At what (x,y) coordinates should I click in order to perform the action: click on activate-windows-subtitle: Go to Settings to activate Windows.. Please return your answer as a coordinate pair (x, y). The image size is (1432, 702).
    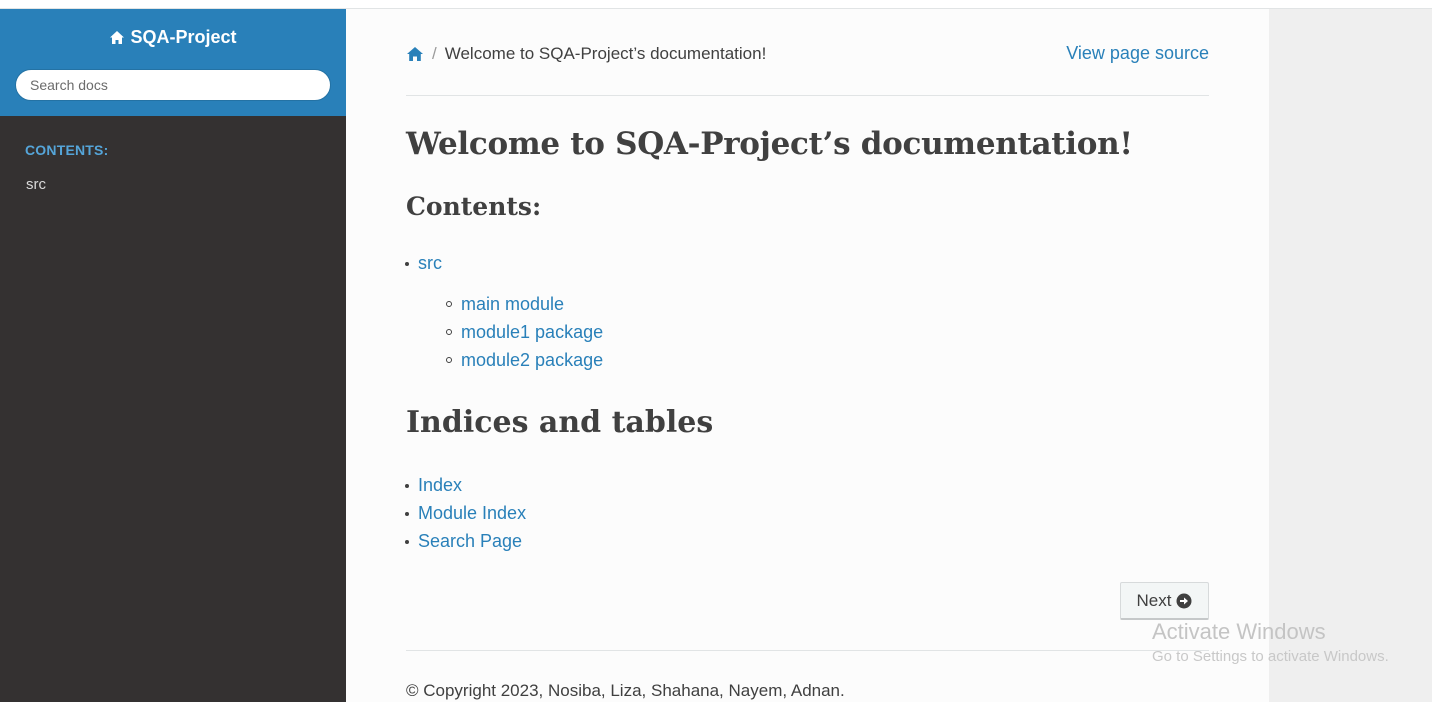
    Looking at the image, I should click on (1270, 656).